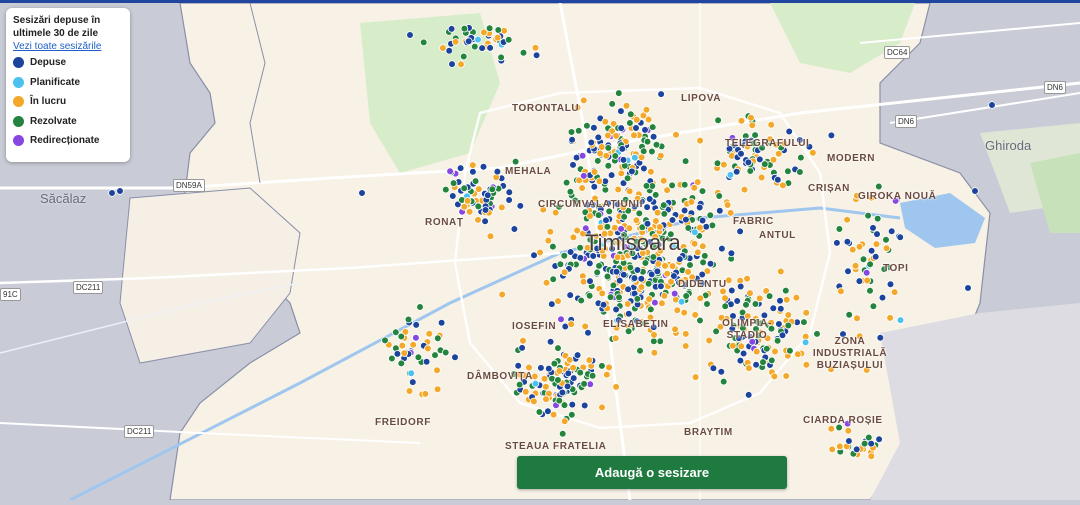 The height and width of the screenshot is (505, 1080). Describe the element at coordinates (652, 472) in the screenshot. I see `add-report-button: Adaugă o sesizare` at that location.